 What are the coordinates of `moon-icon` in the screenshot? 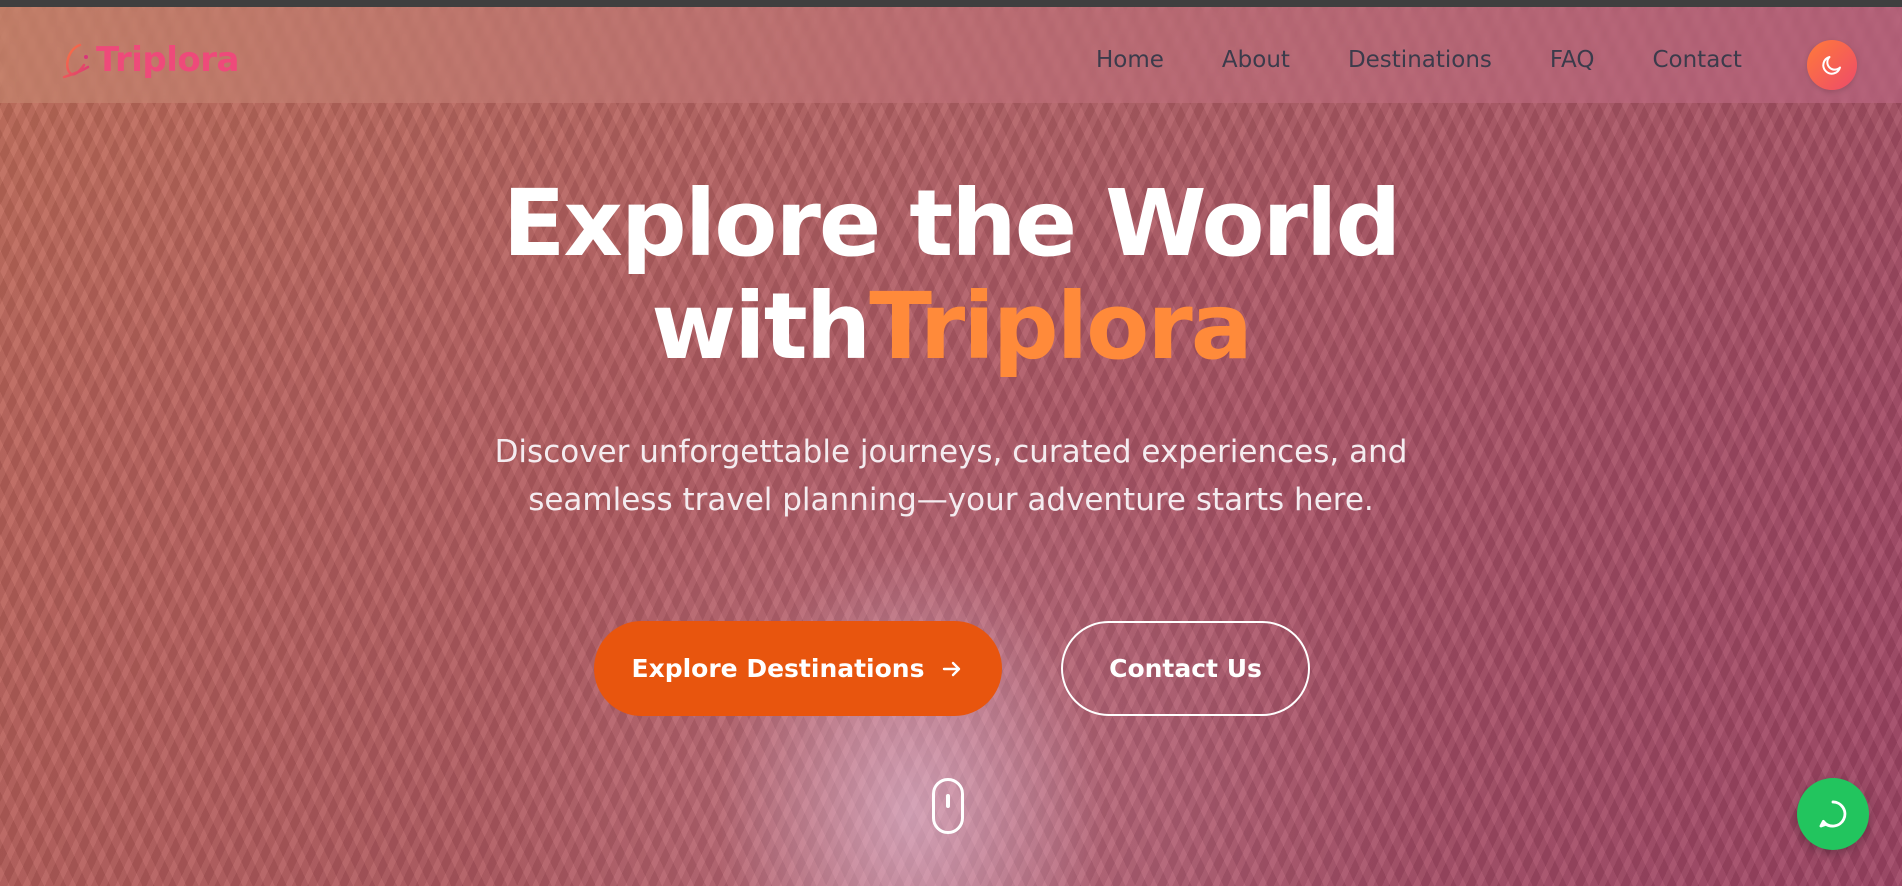 It's located at (1831, 65).